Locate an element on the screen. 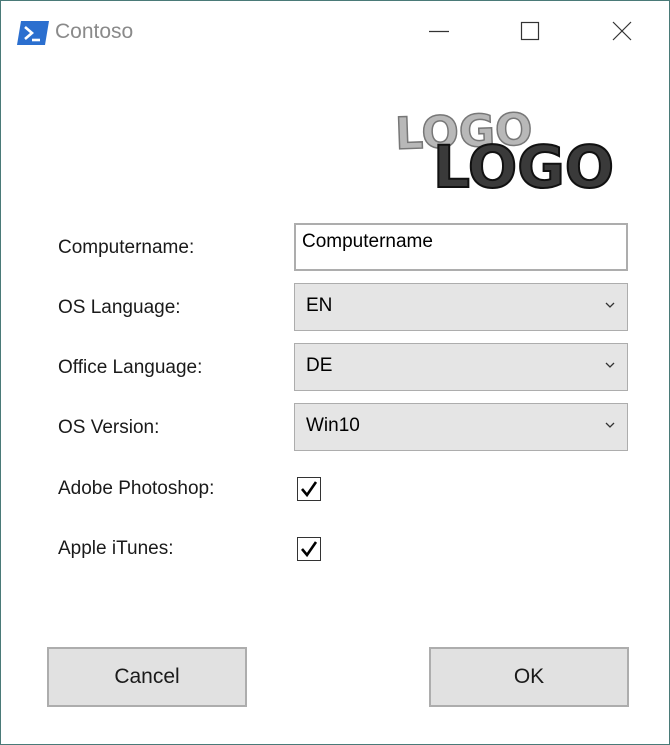  photoshop-label: Adobe Photoshop: is located at coordinates (136, 488).